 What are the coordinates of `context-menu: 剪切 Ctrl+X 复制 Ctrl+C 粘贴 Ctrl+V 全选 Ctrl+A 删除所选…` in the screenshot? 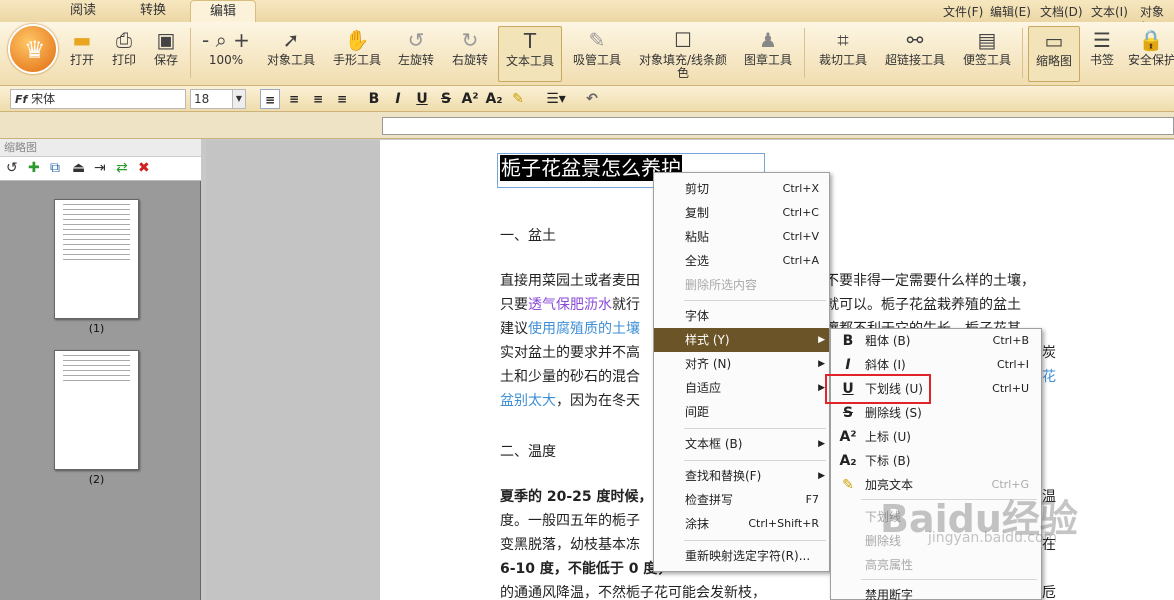 It's located at (741, 372).